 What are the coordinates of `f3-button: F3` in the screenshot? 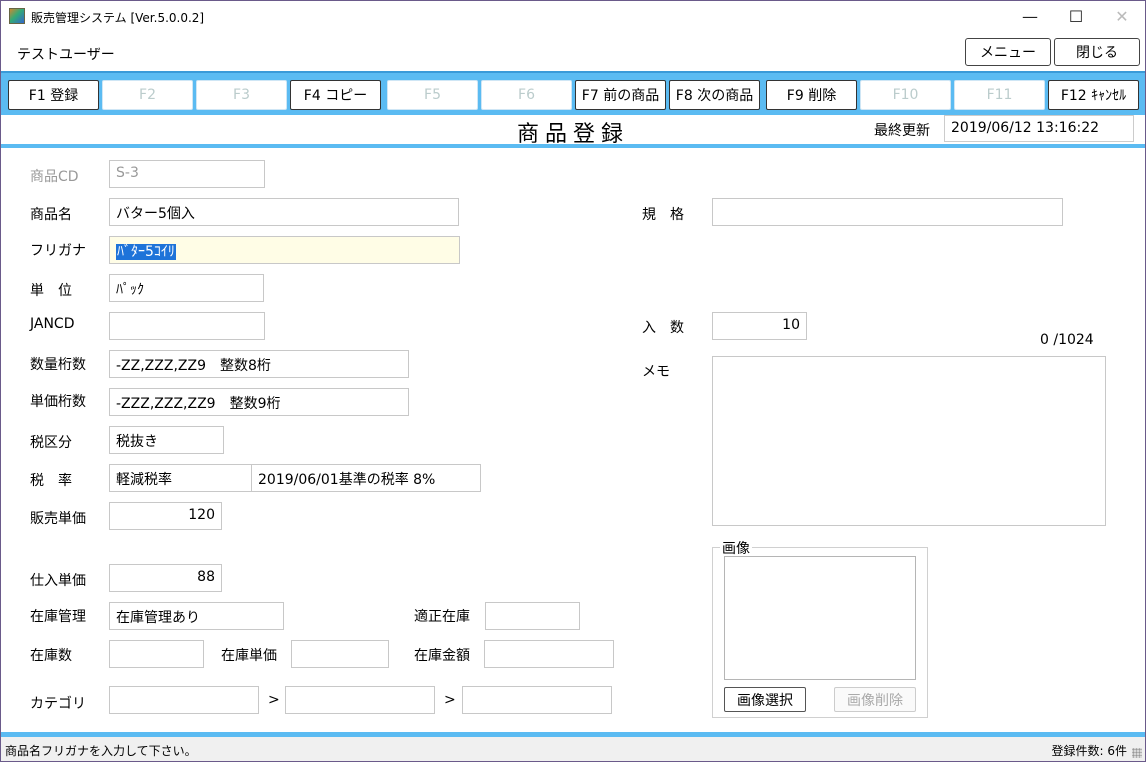 It's located at (241, 95).